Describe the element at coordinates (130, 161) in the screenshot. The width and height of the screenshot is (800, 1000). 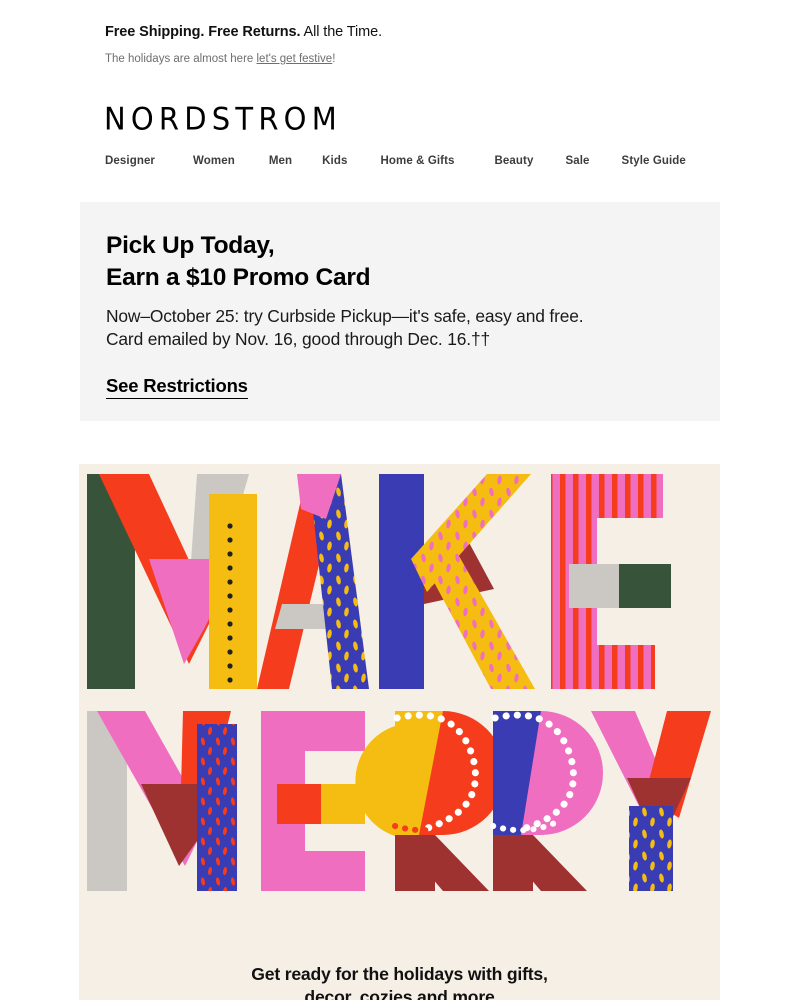
I see `nav-item-designer: Designer` at that location.